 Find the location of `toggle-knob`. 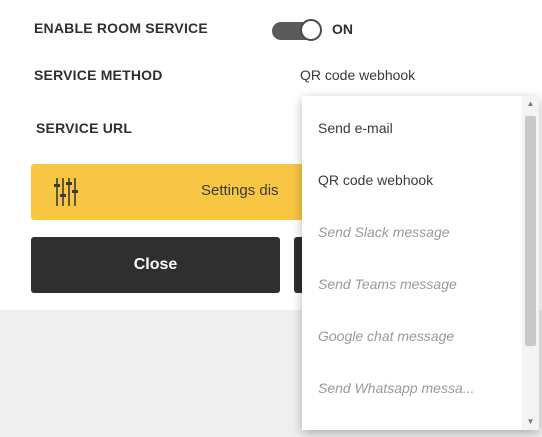

toggle-knob is located at coordinates (311, 30).